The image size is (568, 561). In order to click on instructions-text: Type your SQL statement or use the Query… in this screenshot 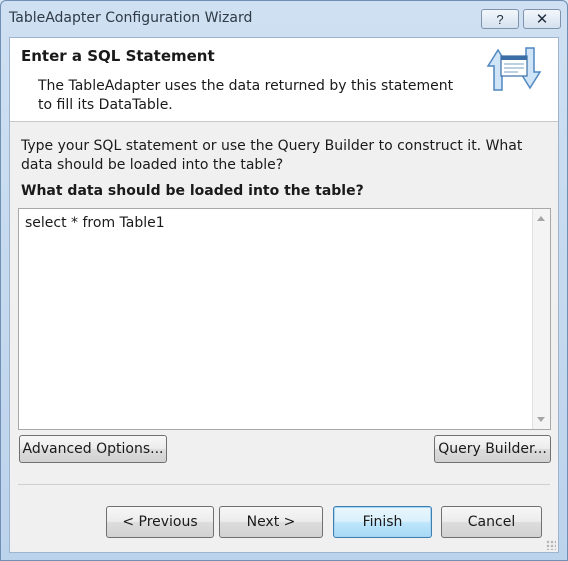, I will do `click(272, 155)`.